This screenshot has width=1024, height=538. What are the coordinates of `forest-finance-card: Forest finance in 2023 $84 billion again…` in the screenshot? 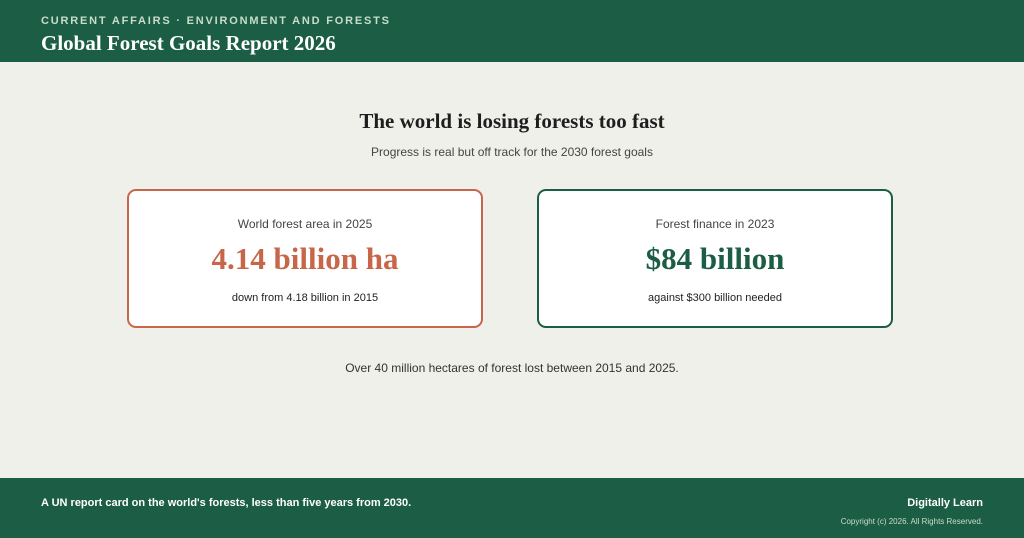 It's located at (715, 258).